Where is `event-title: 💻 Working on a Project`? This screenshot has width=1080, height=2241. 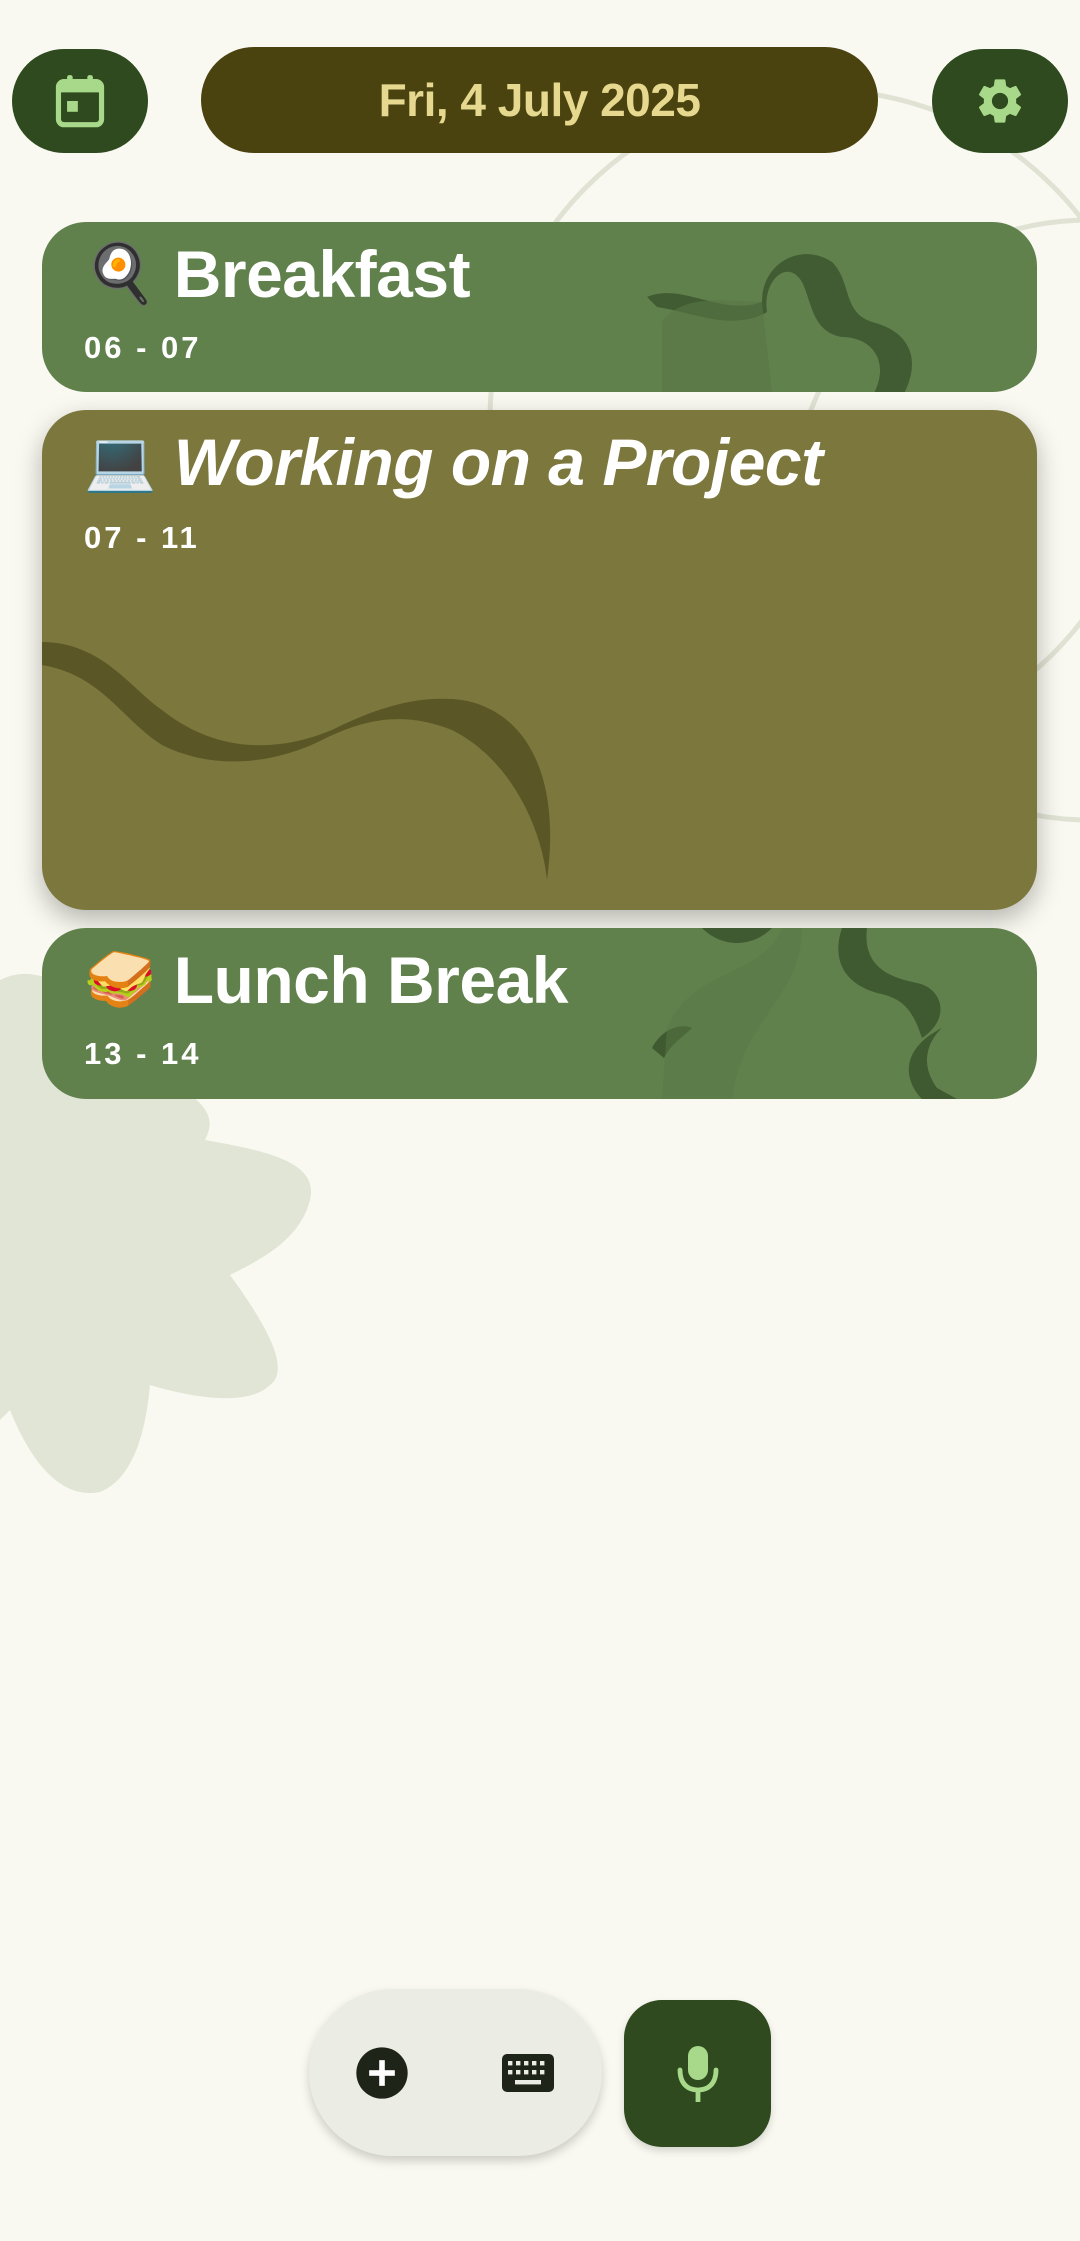
event-title: 💻 Working on a Project is located at coordinates (453, 462).